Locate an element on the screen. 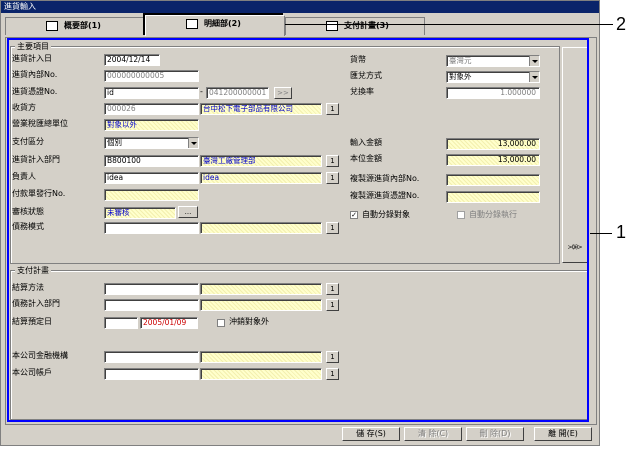 This screenshot has width=632, height=450. audit-status-field: 未審核 is located at coordinates (140, 213).